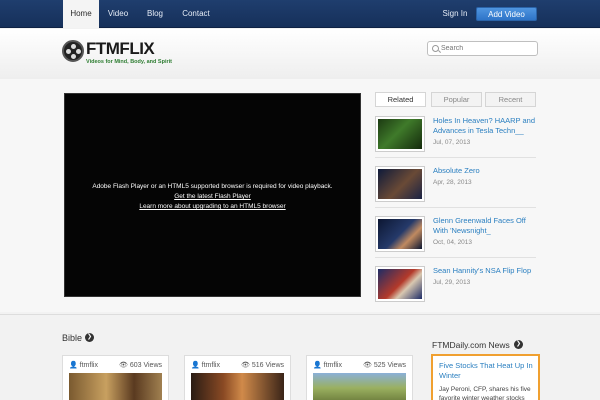 This screenshot has height=400, width=600. Describe the element at coordinates (506, 14) in the screenshot. I see `add-video-button: Add Video` at that location.